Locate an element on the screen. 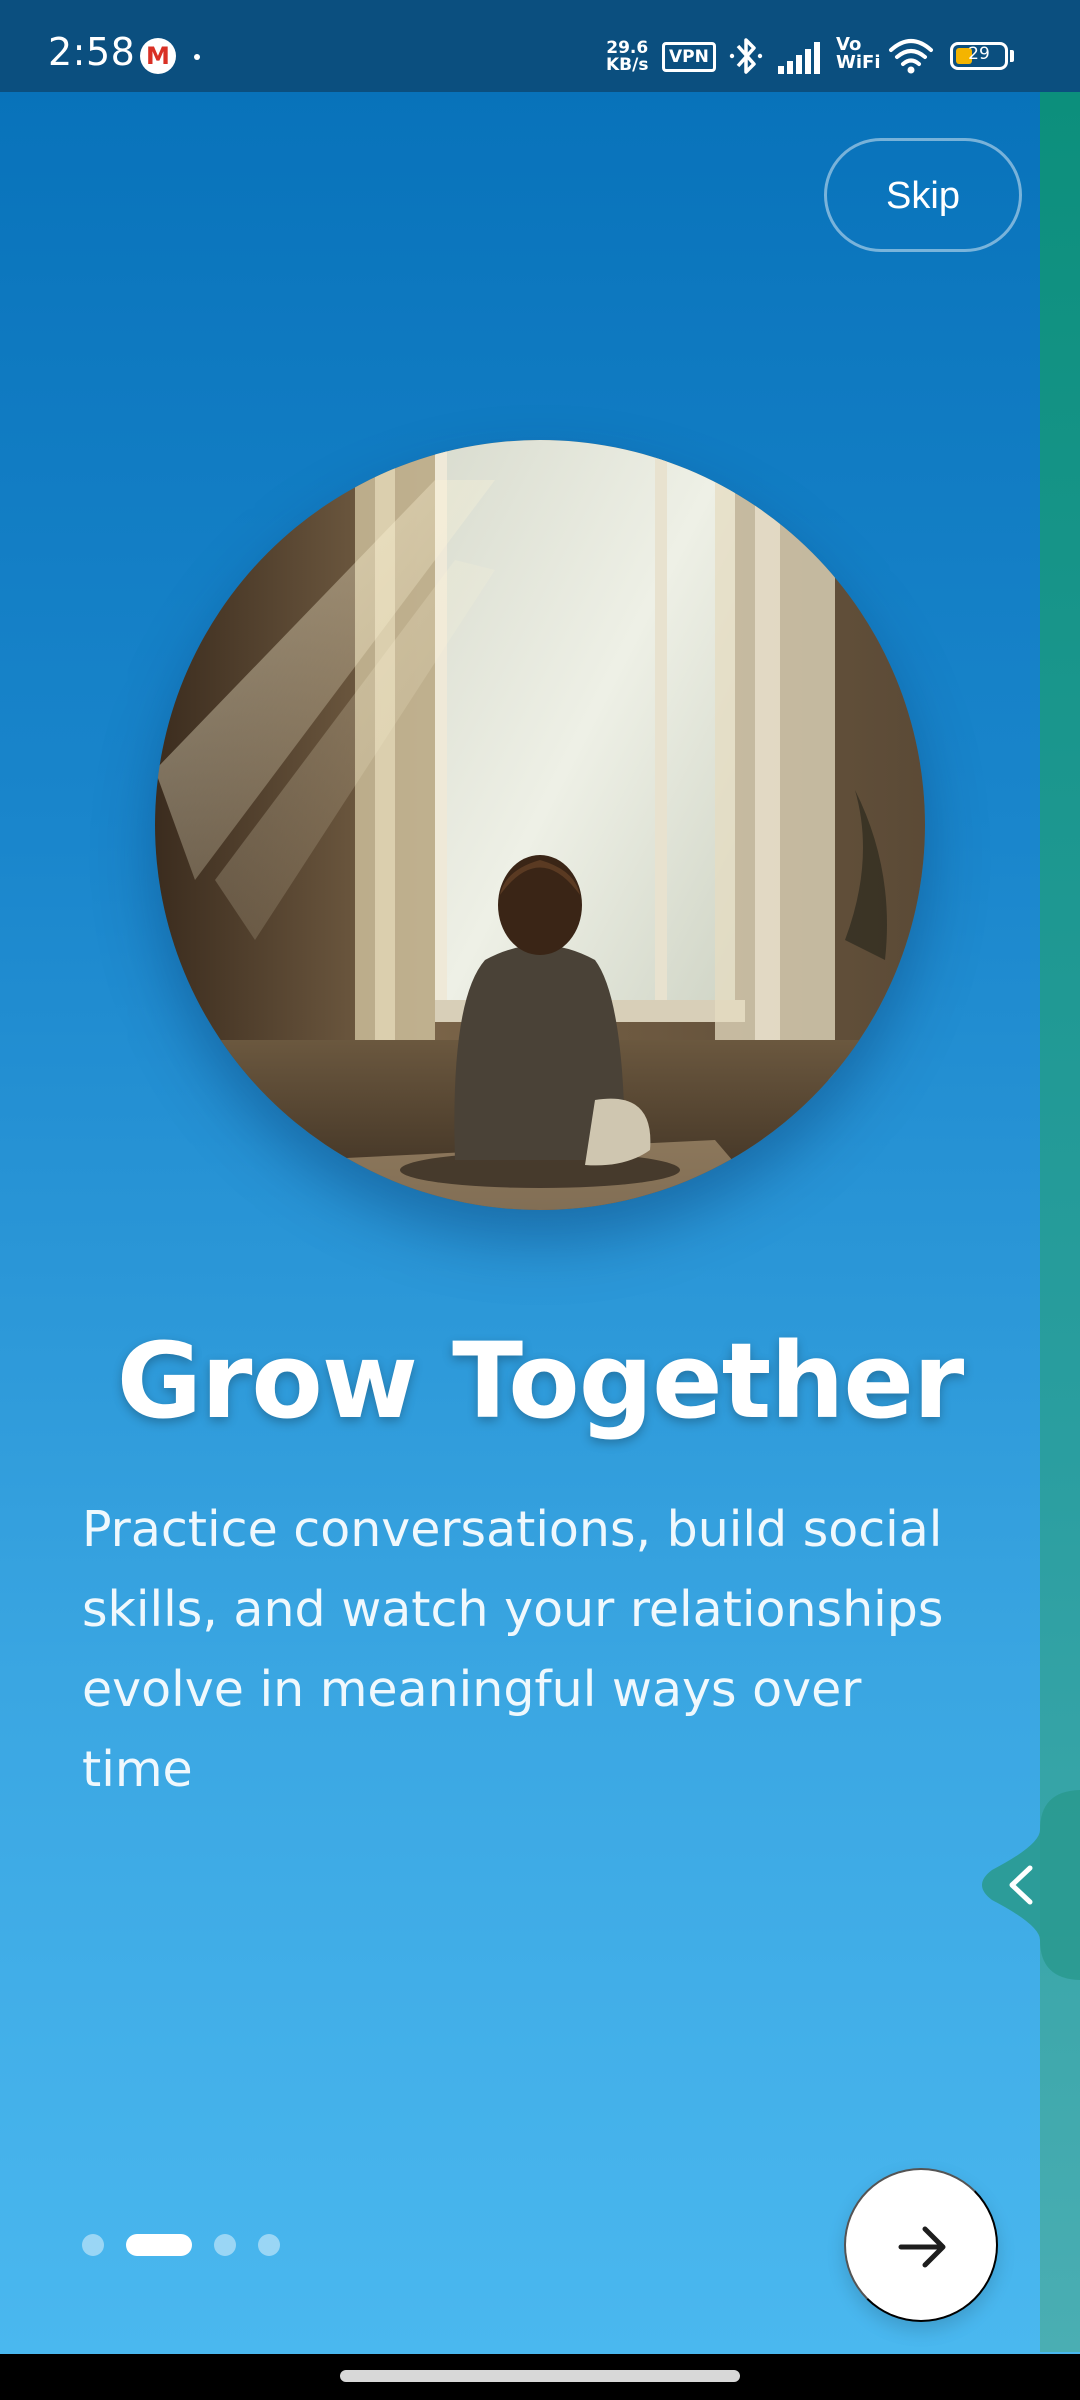 The image size is (1080, 2400). vowifi-line-2: WiFi is located at coordinates (858, 62).